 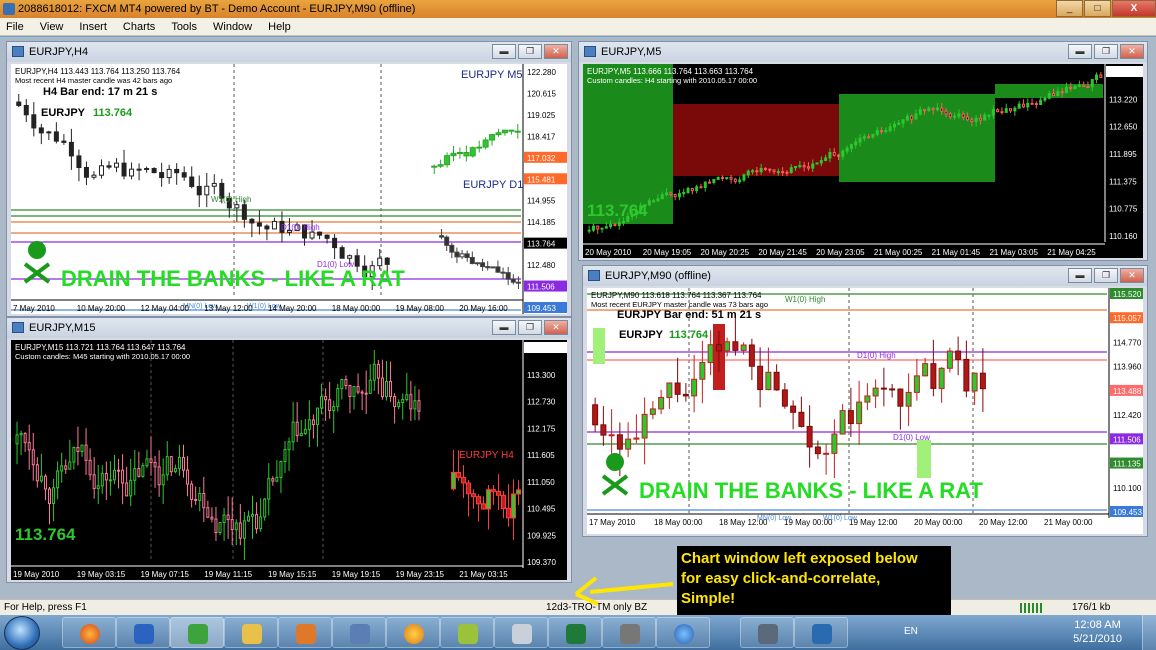 What do you see at coordinates (1006, 632) in the screenshot?
I see `system-tray: EN 12:08 AM 5/21/2010` at bounding box center [1006, 632].